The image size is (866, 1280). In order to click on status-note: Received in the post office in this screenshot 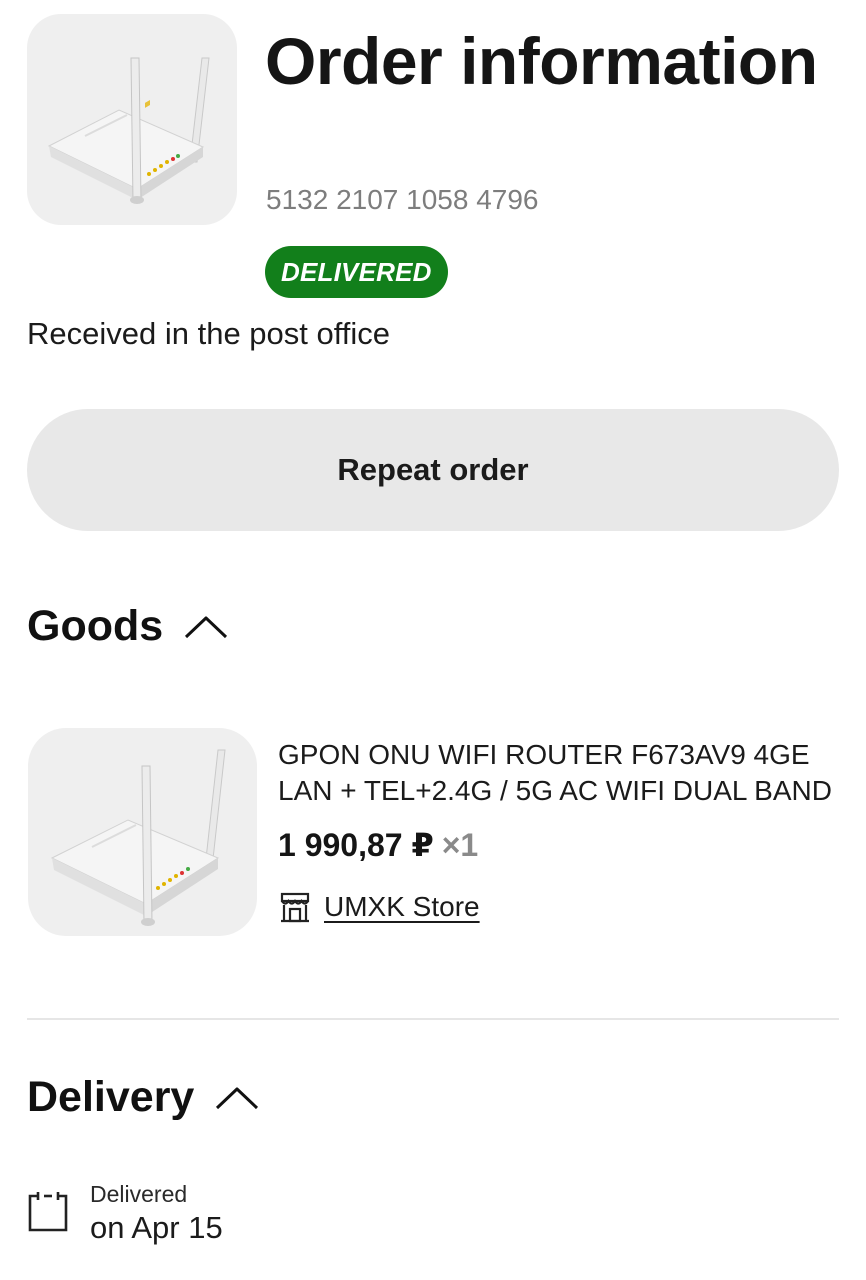, I will do `click(209, 333)`.